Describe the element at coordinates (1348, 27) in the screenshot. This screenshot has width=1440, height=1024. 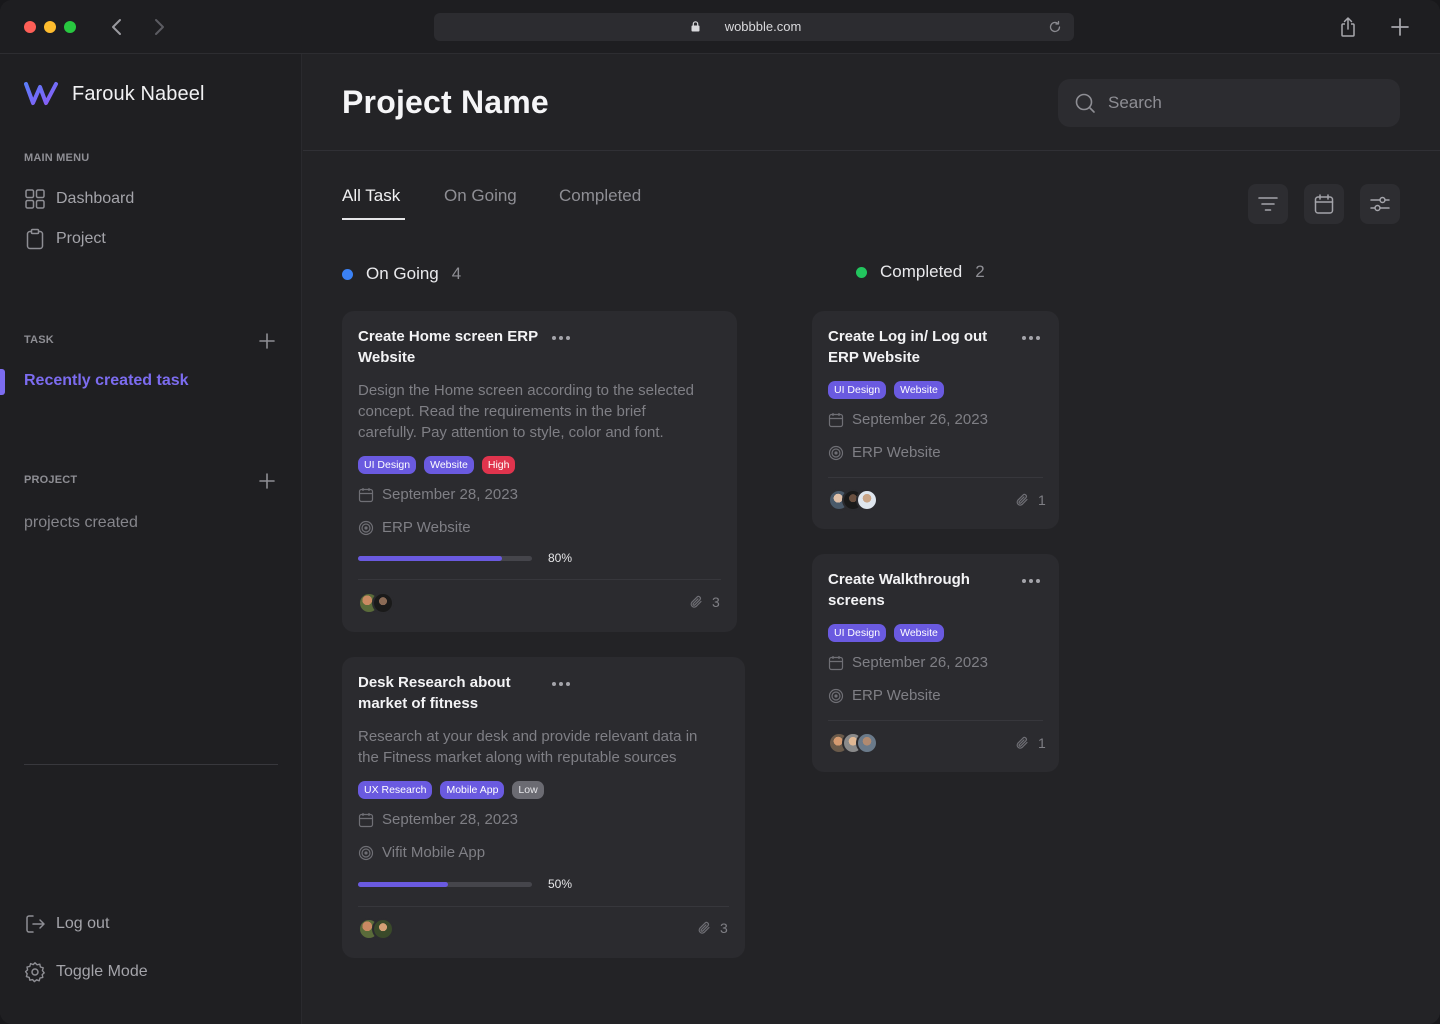
I see `share-icon` at that location.